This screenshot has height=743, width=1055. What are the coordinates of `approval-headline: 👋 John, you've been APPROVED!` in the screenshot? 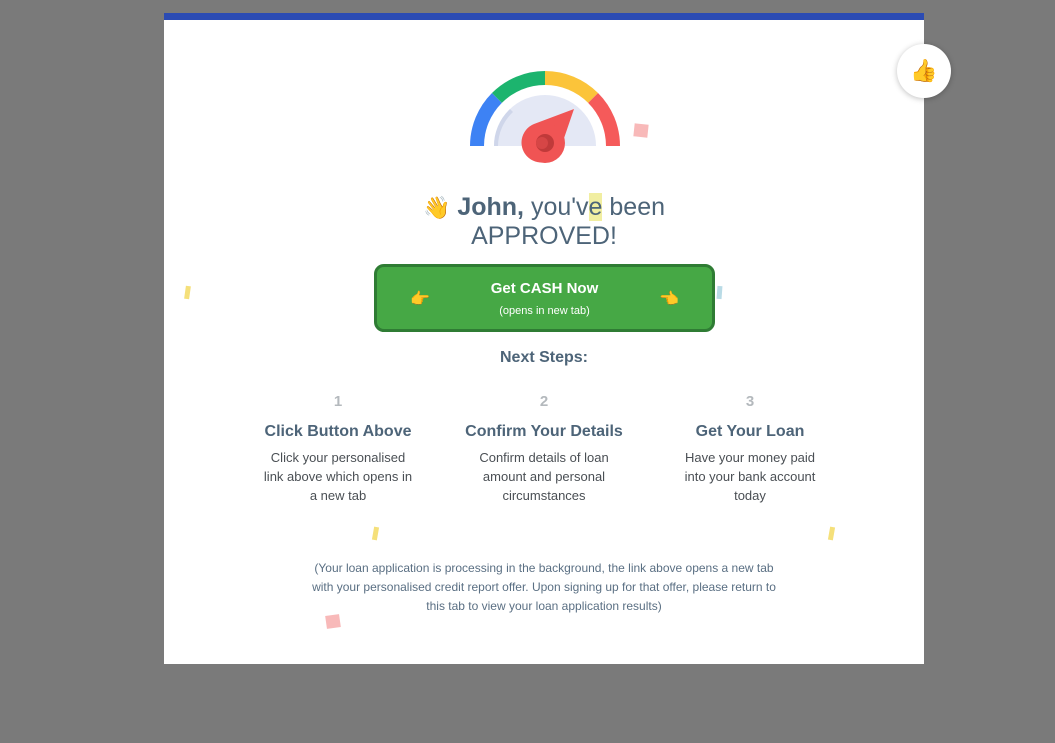 It's located at (544, 221).